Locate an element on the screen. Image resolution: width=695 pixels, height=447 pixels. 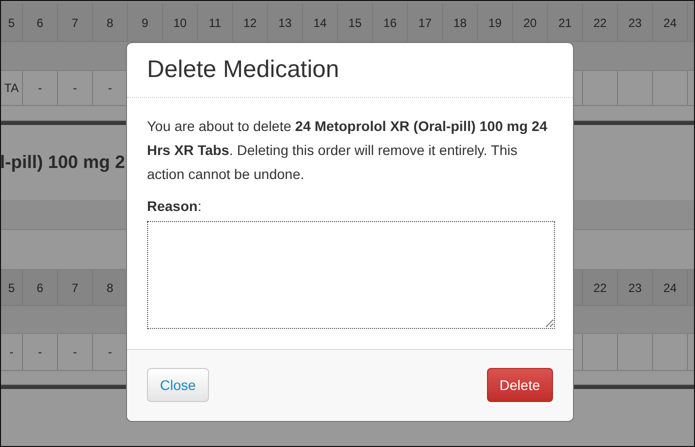
grid-cell: 16 is located at coordinates (390, 22).